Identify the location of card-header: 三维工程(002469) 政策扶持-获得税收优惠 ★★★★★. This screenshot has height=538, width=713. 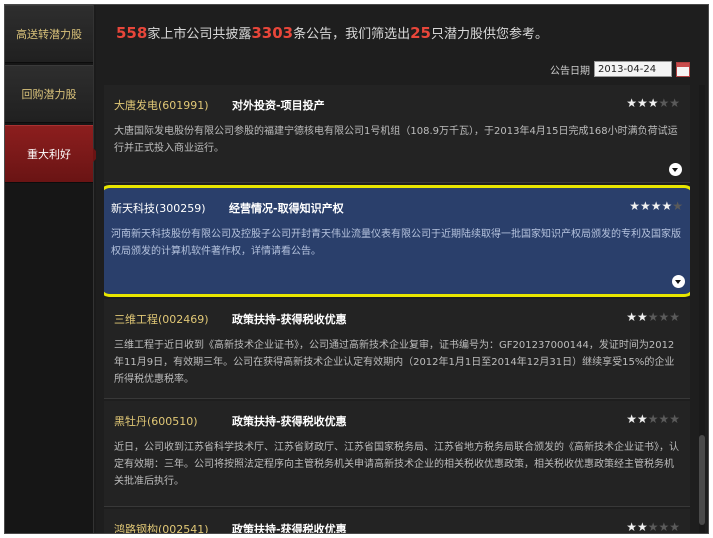
(397, 318).